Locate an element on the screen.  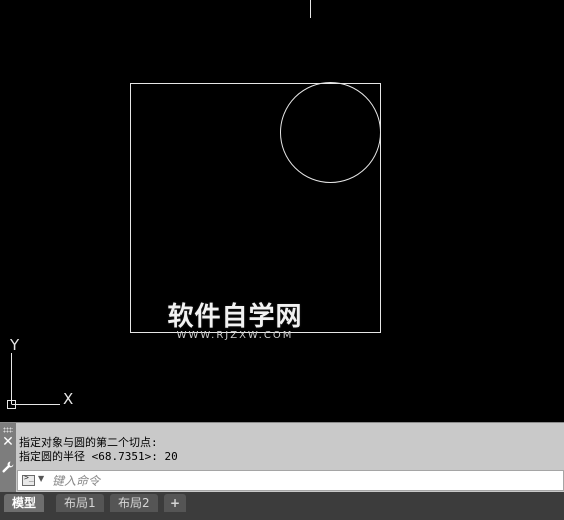
command-prompt-glyph: >_ is located at coordinates (29, 477).